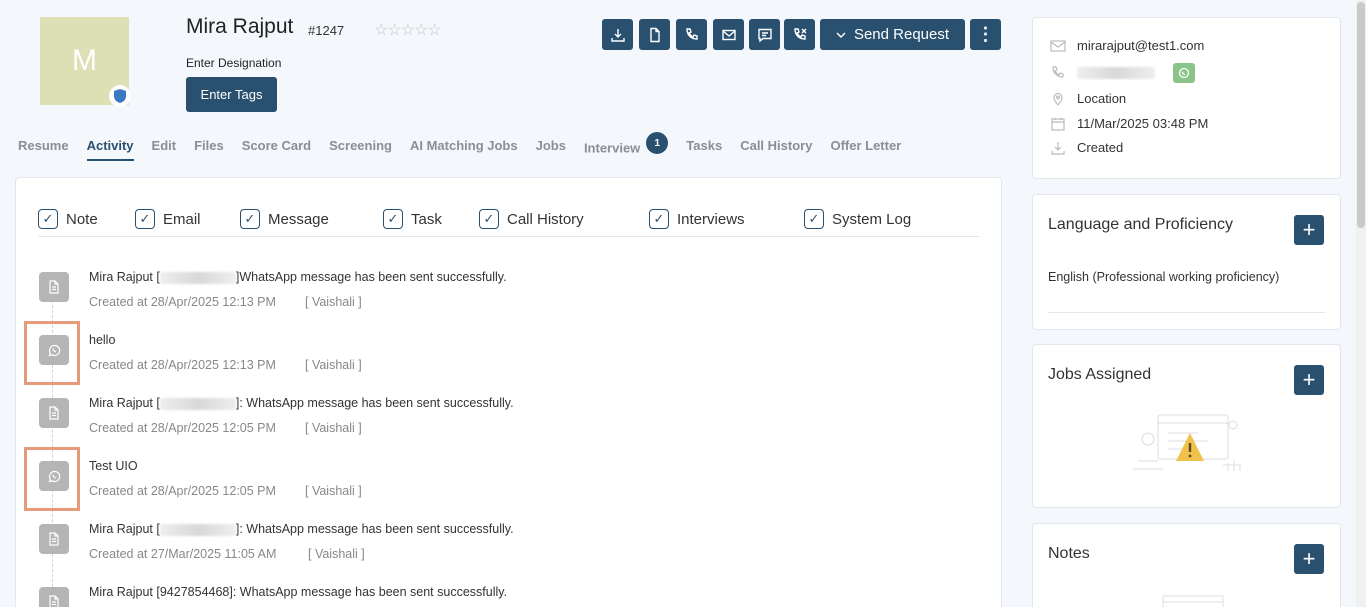 The height and width of the screenshot is (607, 1366). What do you see at coordinates (1184, 73) in the screenshot?
I see `whatsapp-button` at bounding box center [1184, 73].